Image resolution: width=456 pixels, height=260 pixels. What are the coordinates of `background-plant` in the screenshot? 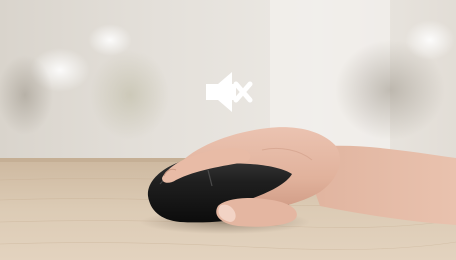 It's located at (130, 95).